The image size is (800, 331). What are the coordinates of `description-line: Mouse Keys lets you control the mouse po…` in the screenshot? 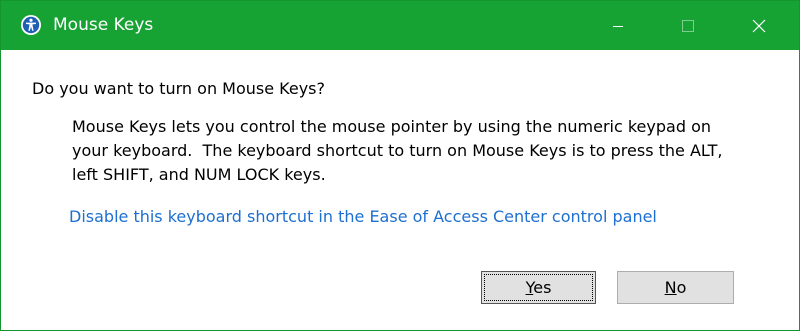 It's located at (391, 126).